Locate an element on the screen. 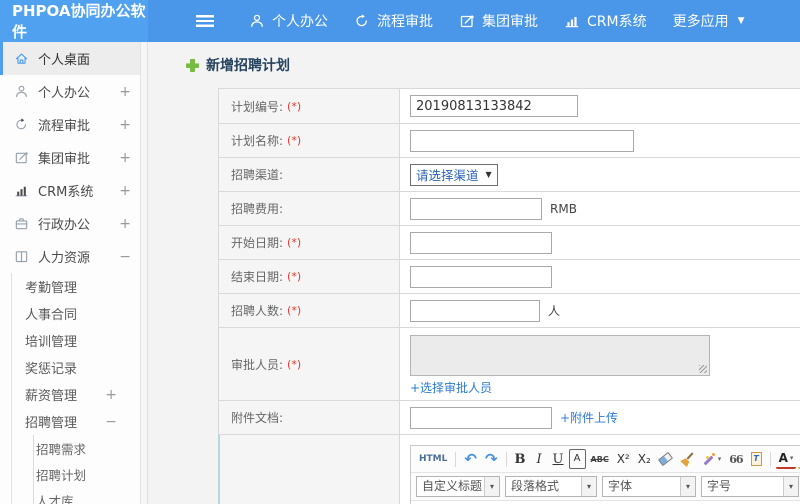  top-header: PHPOA协同办公软件 个人办公 流程审批 集团审批 CRM系统 更多应用 ▼ is located at coordinates (400, 21).